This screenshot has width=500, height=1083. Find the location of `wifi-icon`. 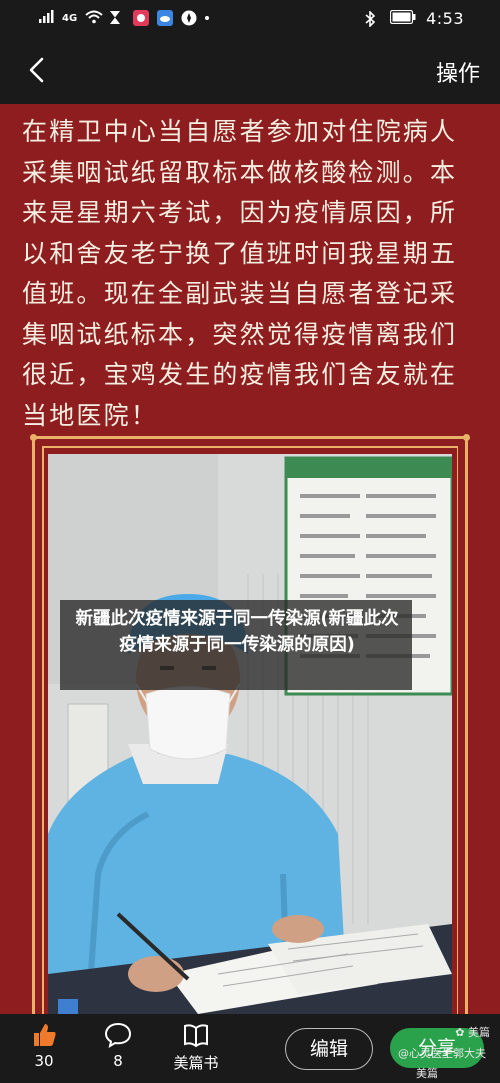

wifi-icon is located at coordinates (94, 18).